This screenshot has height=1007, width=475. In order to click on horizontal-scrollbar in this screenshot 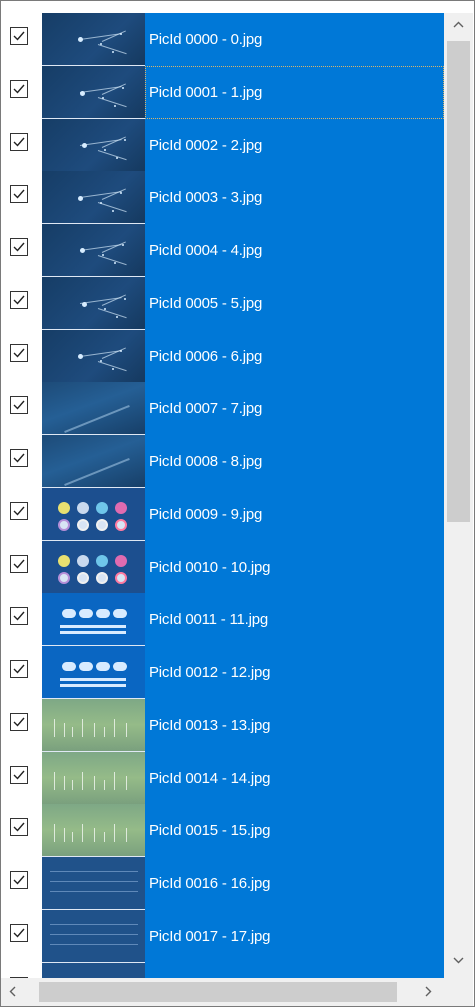, I will do `click(222, 992)`.